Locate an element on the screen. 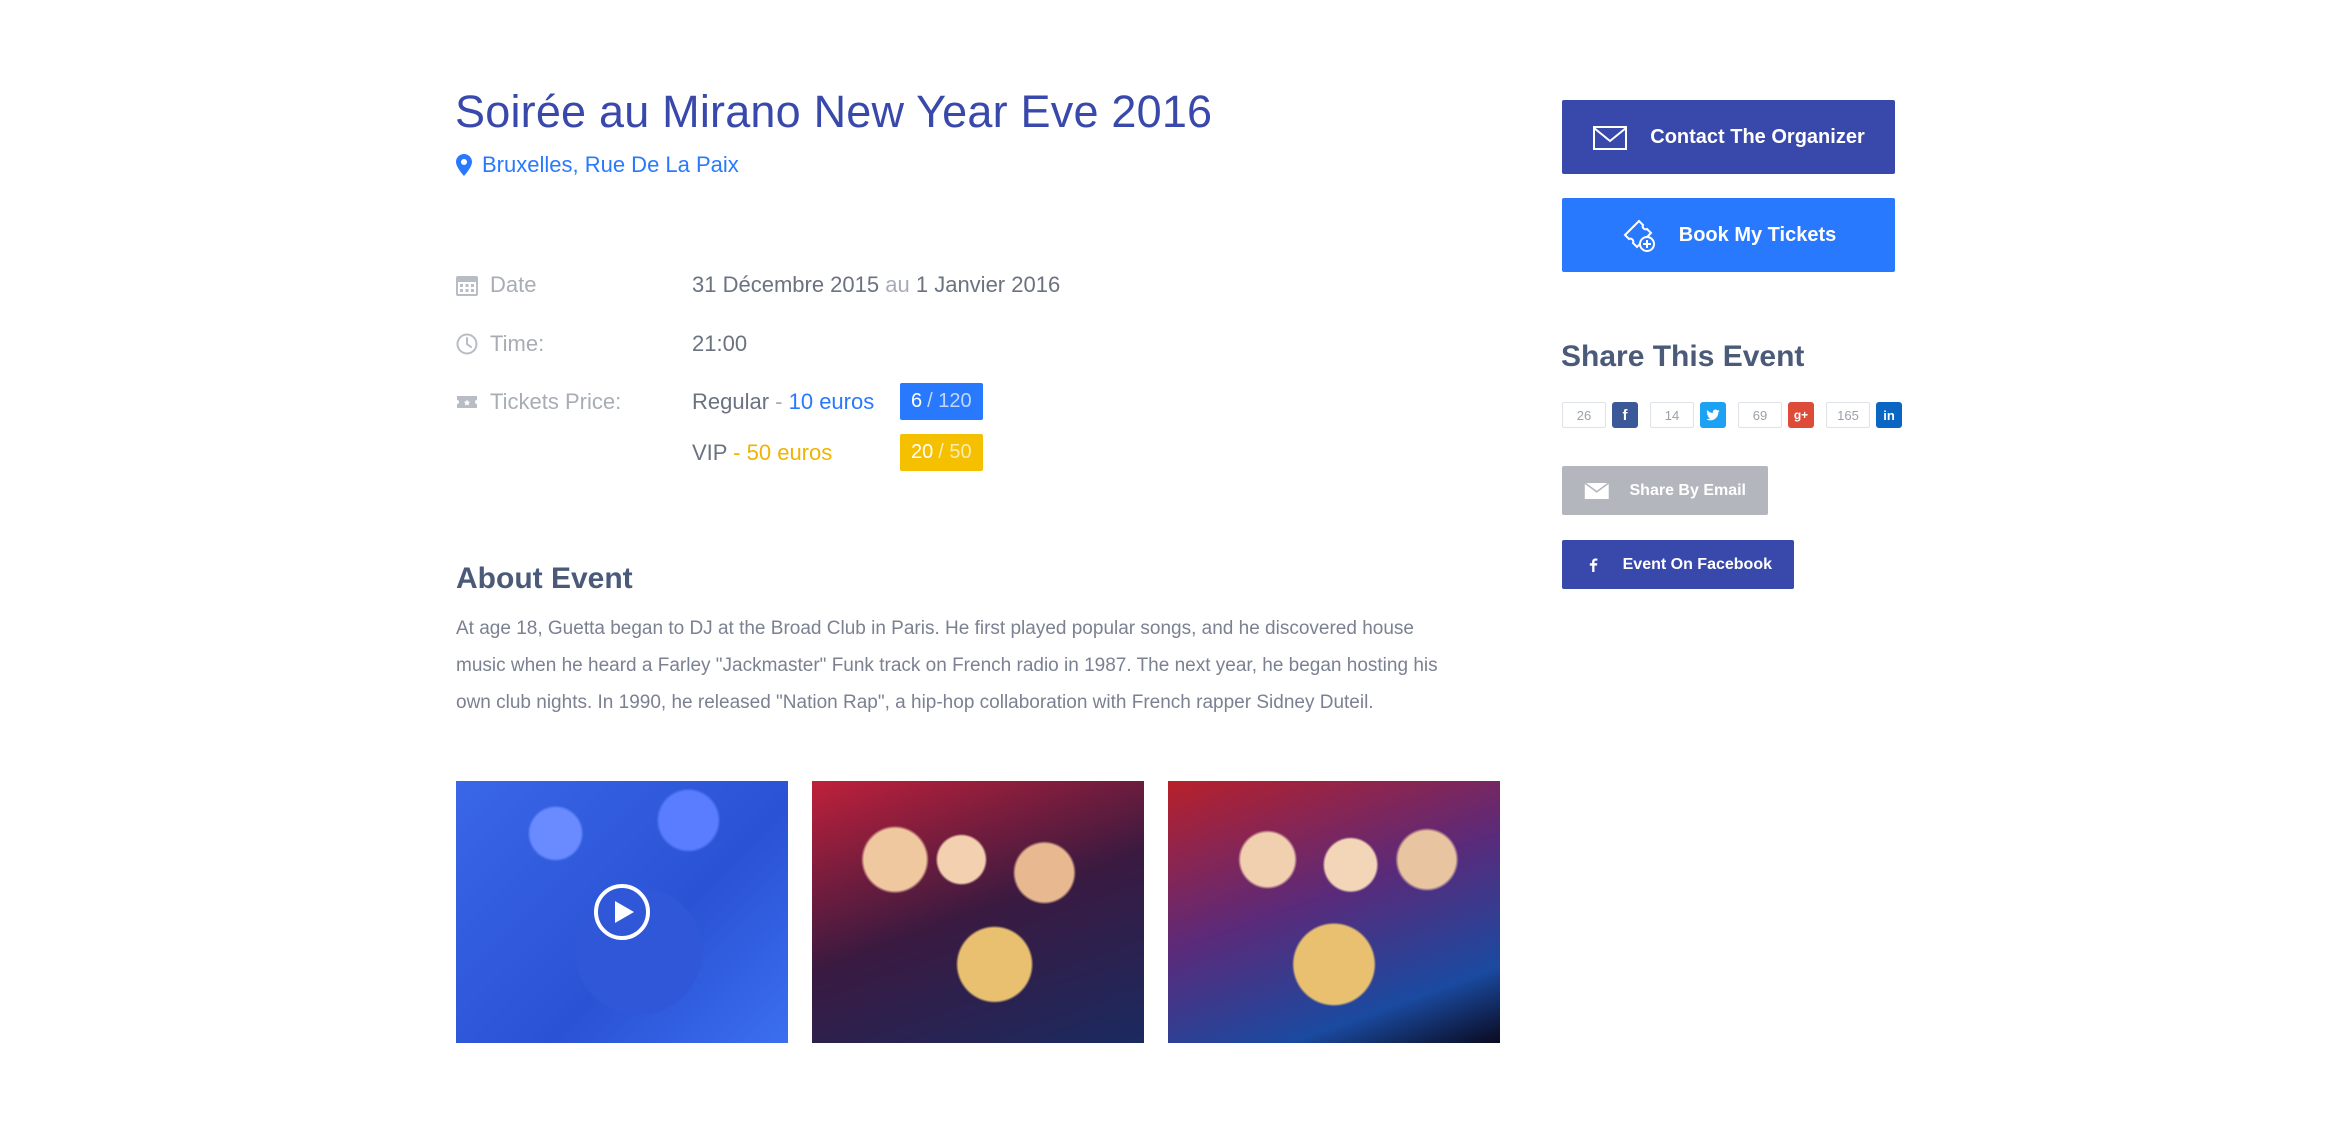 This screenshot has height=1139, width=2340. map-pin-icon is located at coordinates (464, 165).